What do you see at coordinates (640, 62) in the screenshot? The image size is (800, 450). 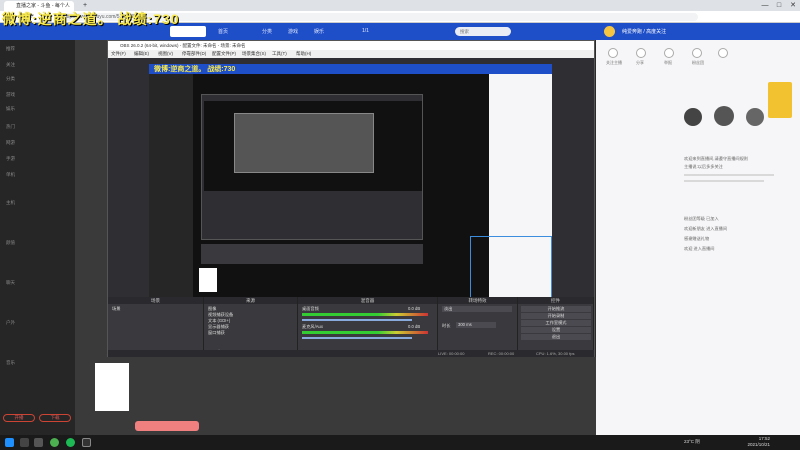 I see `ticker-label: 分享` at bounding box center [640, 62].